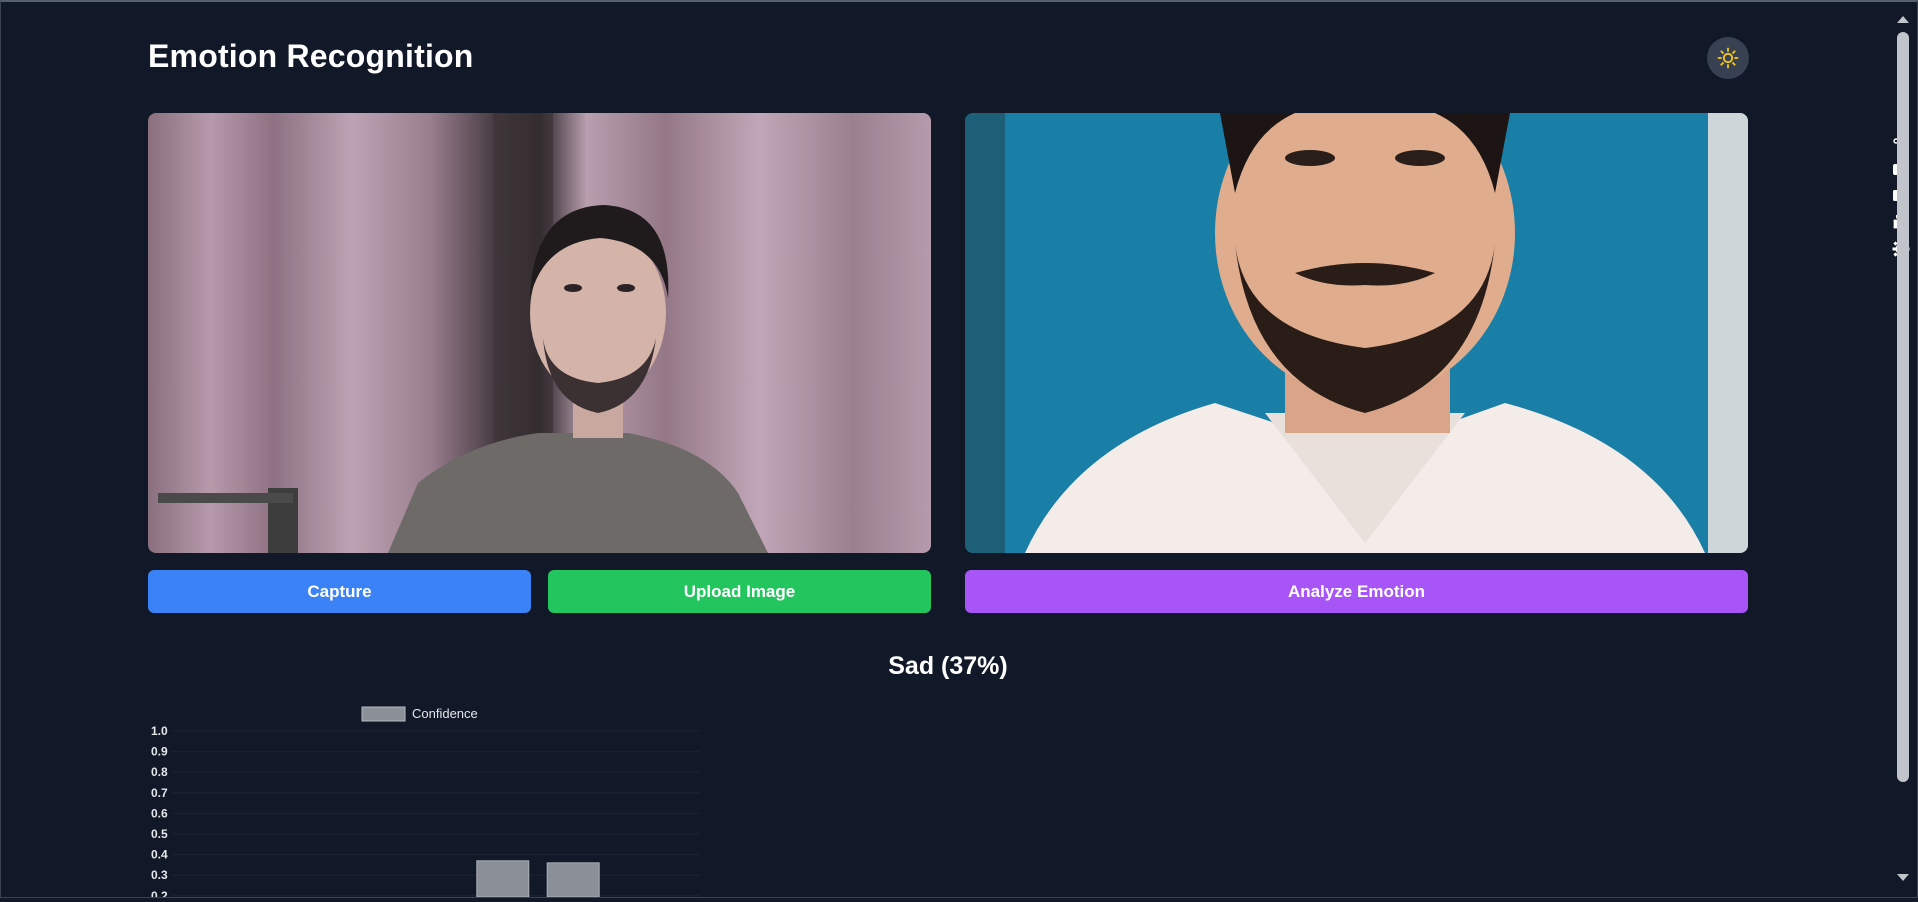  Describe the element at coordinates (445, 713) in the screenshot. I see `legend-label: Confidence` at that location.